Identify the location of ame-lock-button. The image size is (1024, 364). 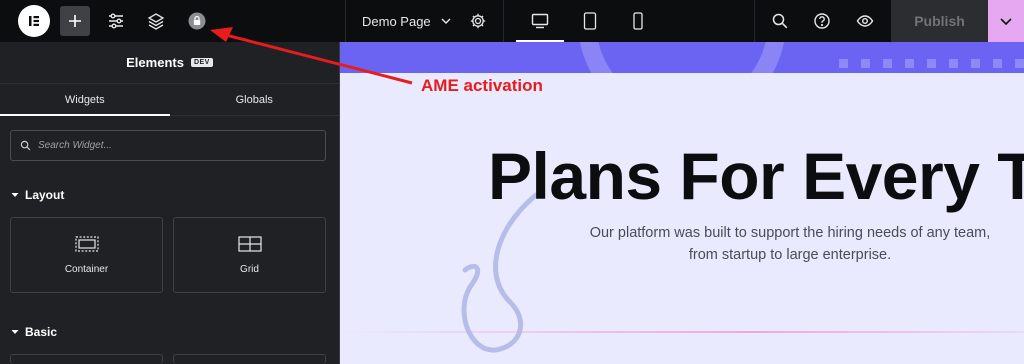
(197, 21).